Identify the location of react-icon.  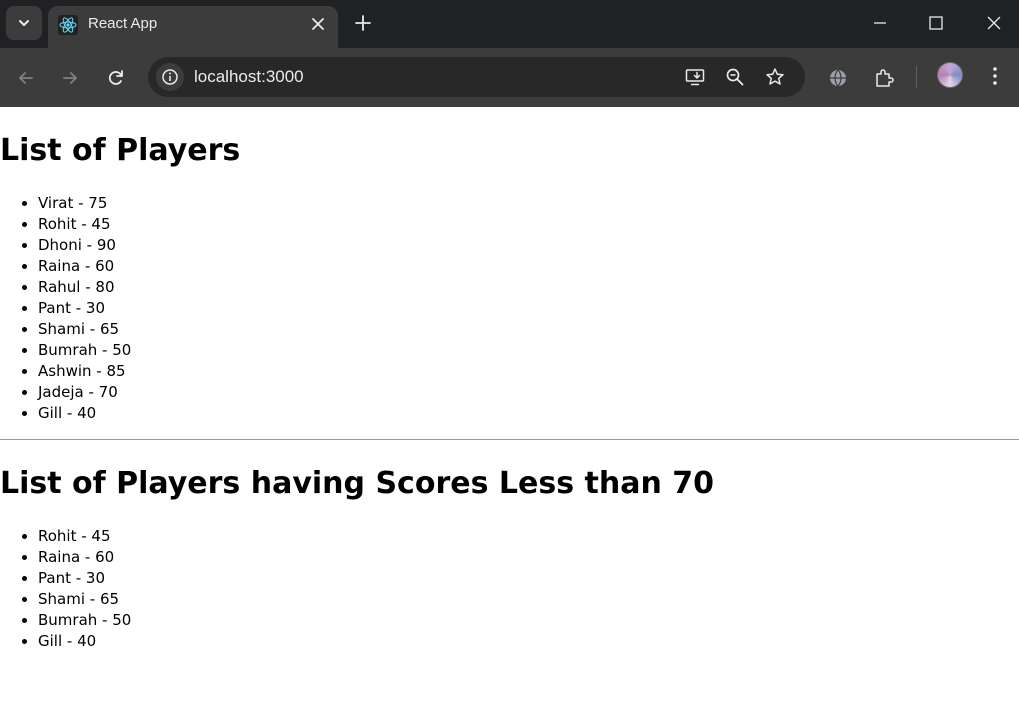
(68, 25).